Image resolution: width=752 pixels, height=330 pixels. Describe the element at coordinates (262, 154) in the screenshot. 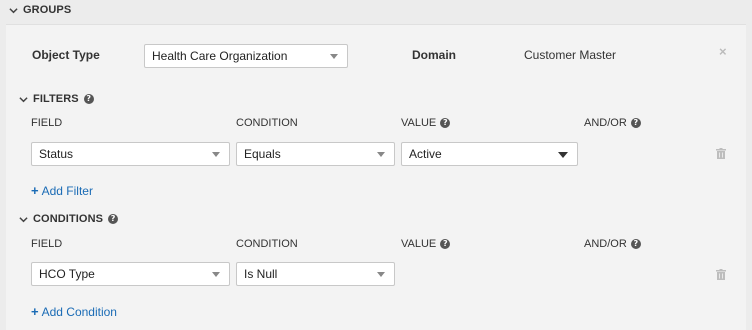

I see `filter-condition-value: Equals` at that location.